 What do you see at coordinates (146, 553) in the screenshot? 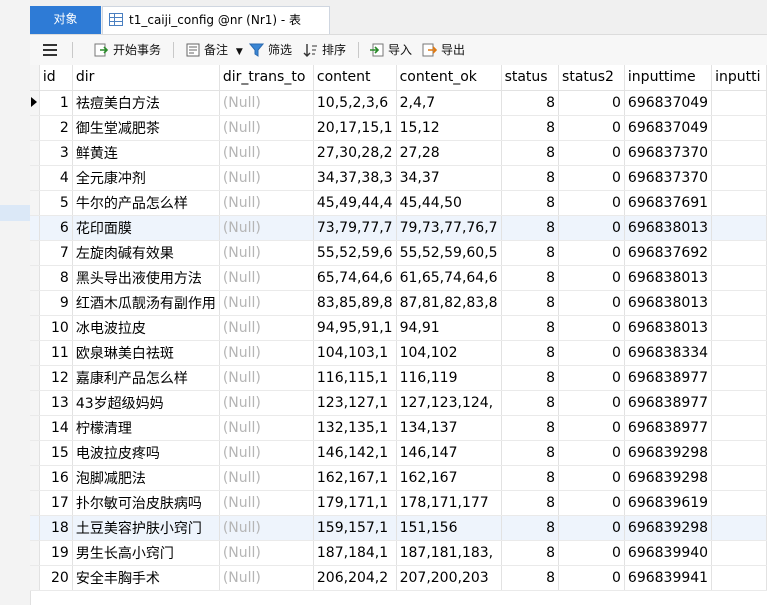
I see `cell-dir: 男生长高小窍门` at bounding box center [146, 553].